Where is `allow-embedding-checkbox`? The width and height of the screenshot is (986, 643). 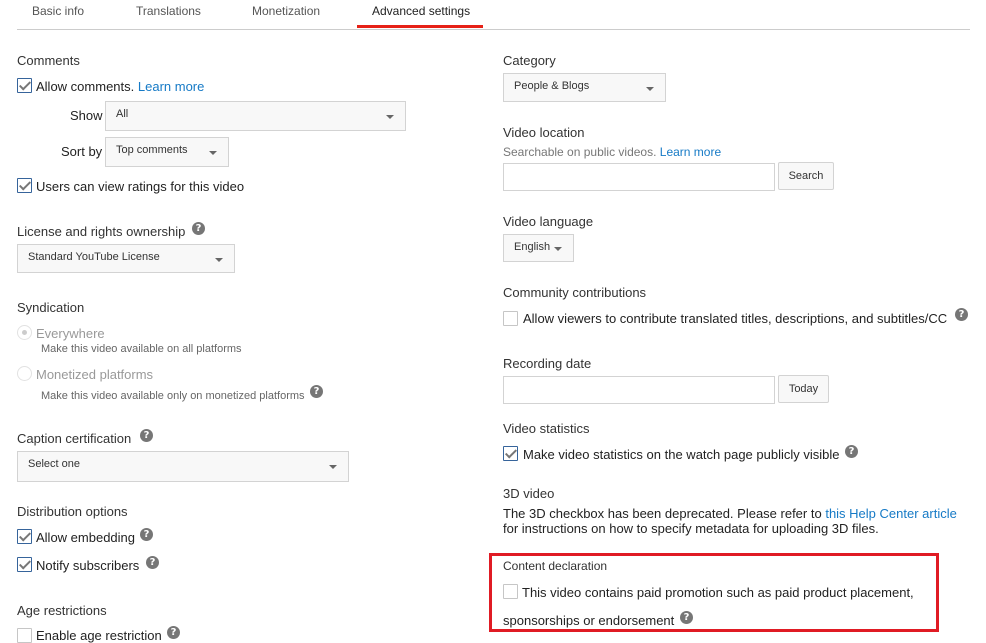
allow-embedding-checkbox is located at coordinates (24, 536).